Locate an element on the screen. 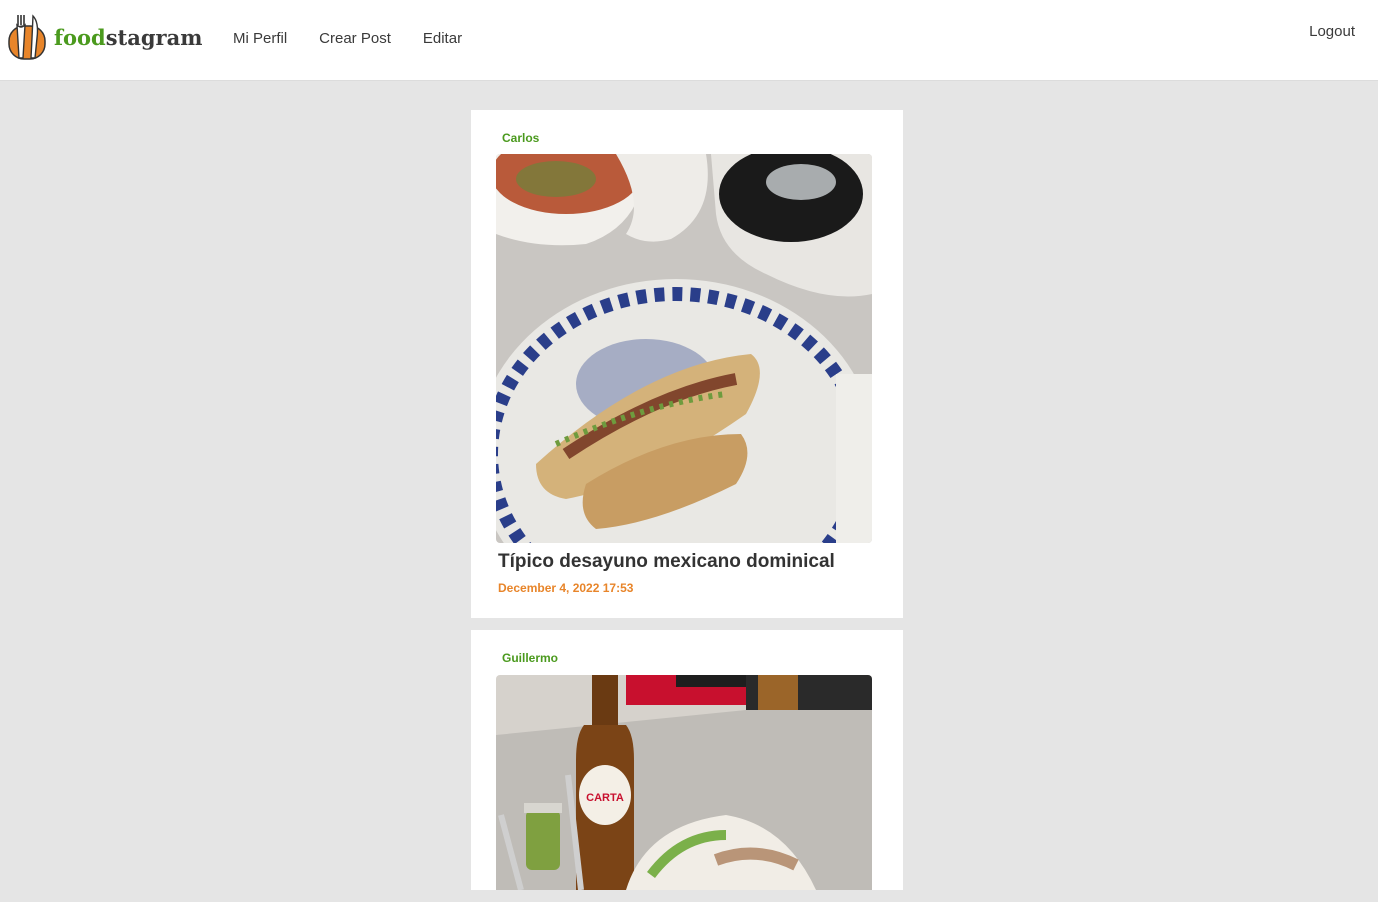 This screenshot has height=902, width=1378. nav-link-editar: Editar is located at coordinates (442, 38).